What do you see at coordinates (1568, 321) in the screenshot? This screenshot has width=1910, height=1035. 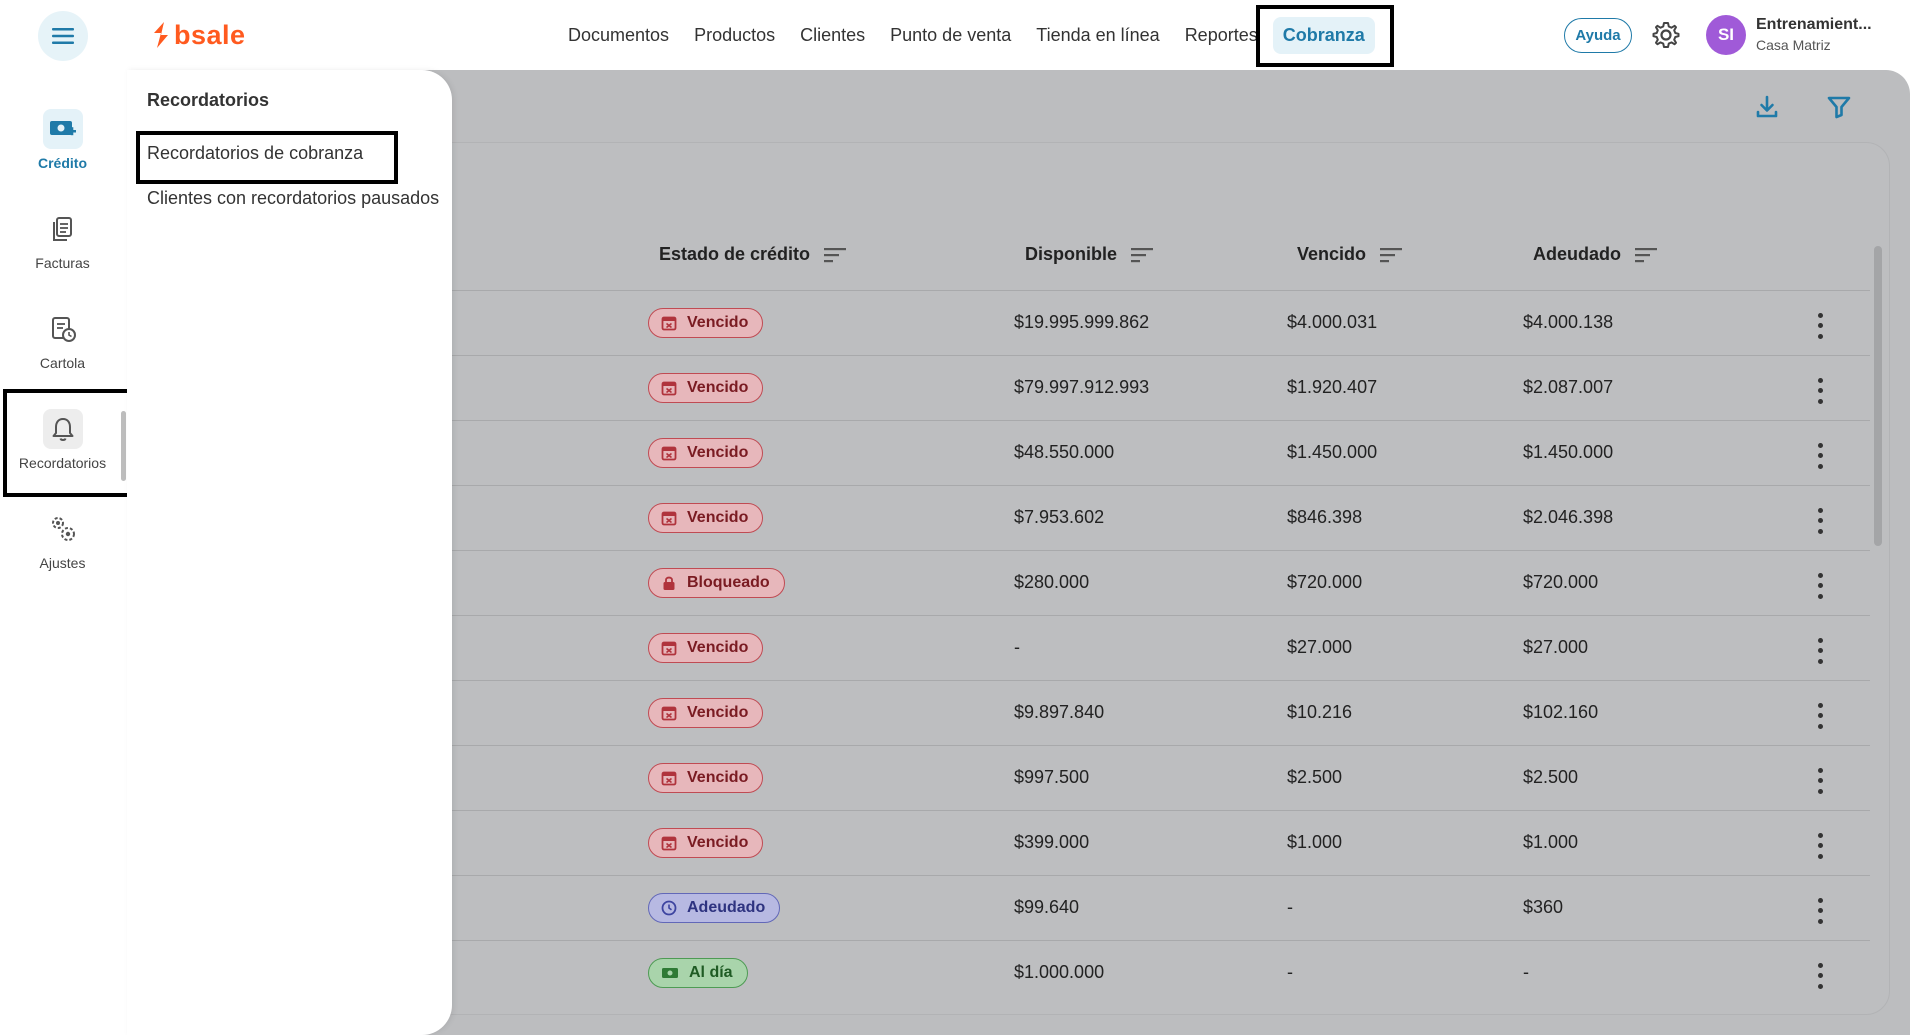 I see `cell-adeudado: $4.000.138` at bounding box center [1568, 321].